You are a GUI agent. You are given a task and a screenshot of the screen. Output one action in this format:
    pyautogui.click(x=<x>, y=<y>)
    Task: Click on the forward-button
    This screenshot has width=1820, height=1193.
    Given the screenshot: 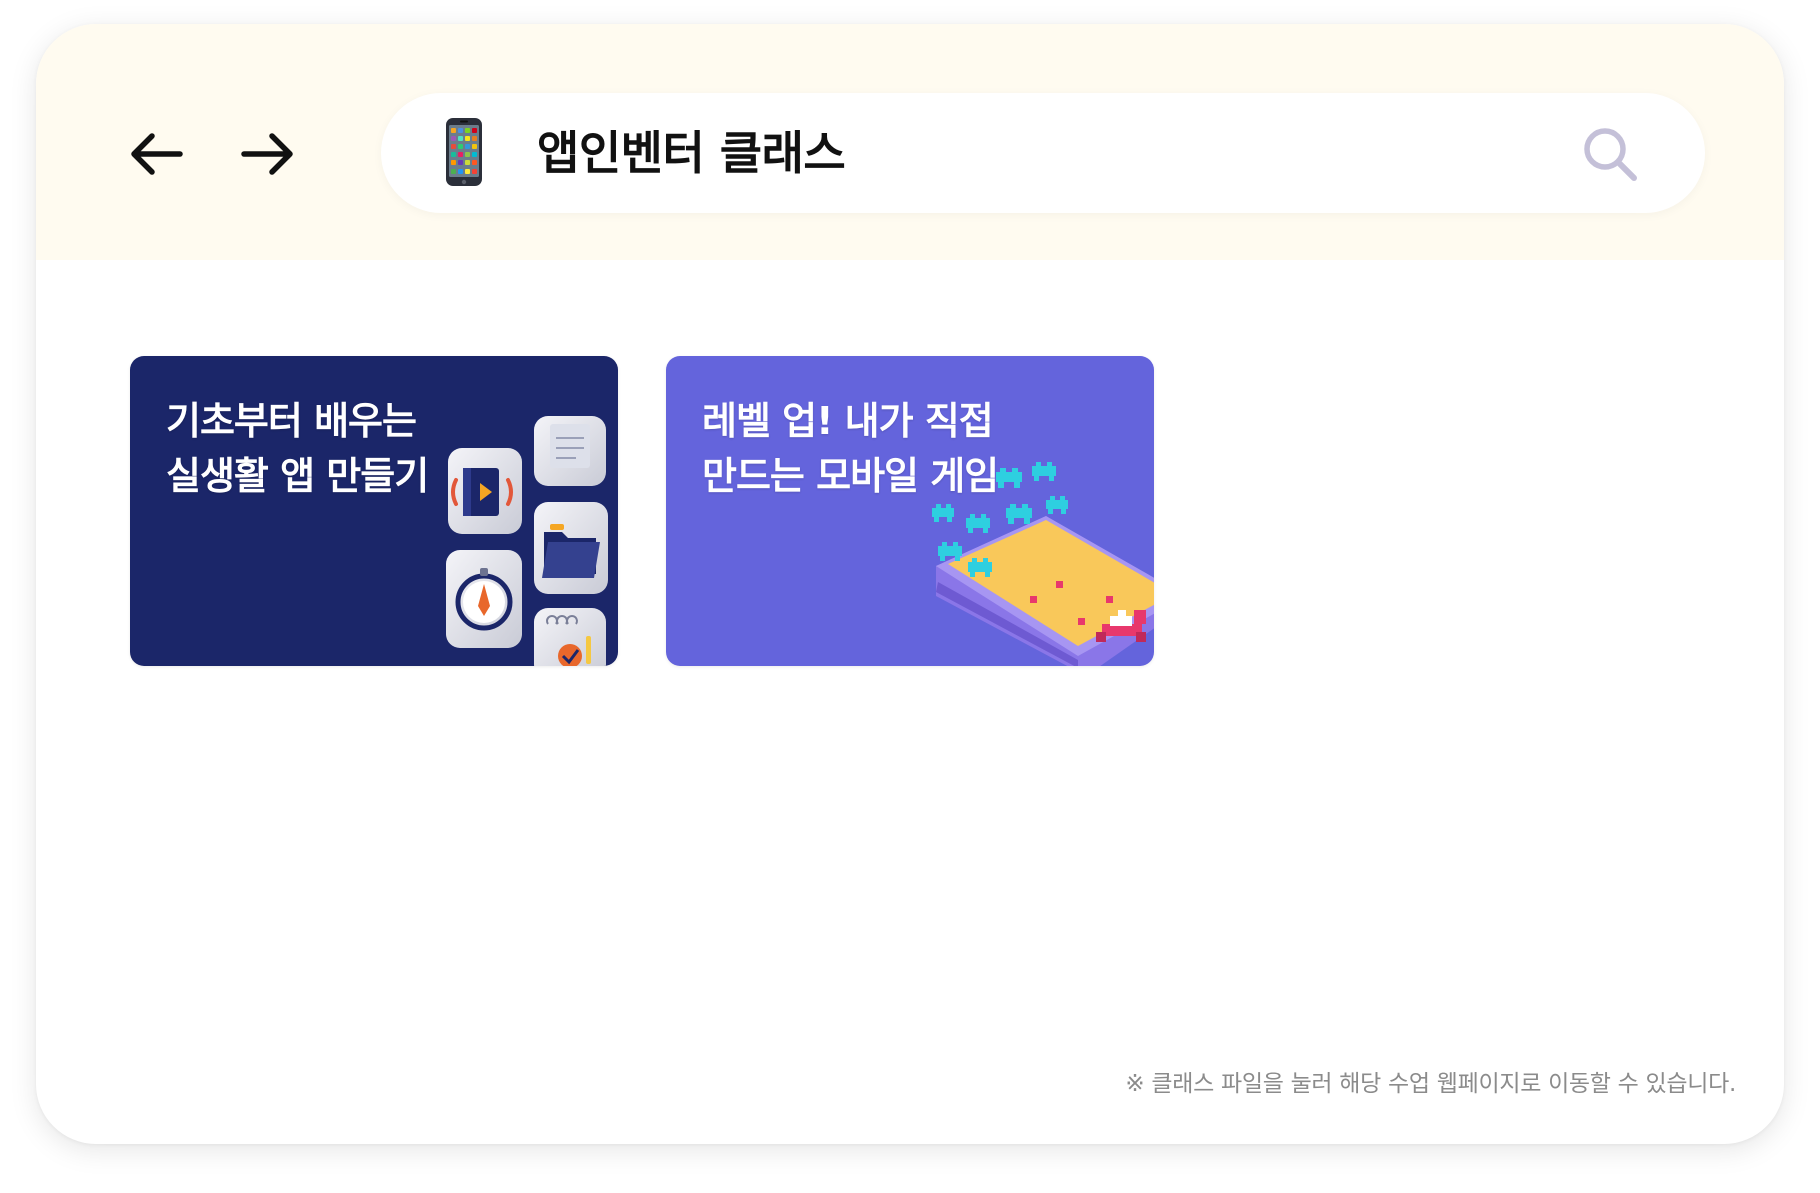 What is the action you would take?
    pyautogui.click(x=268, y=154)
    